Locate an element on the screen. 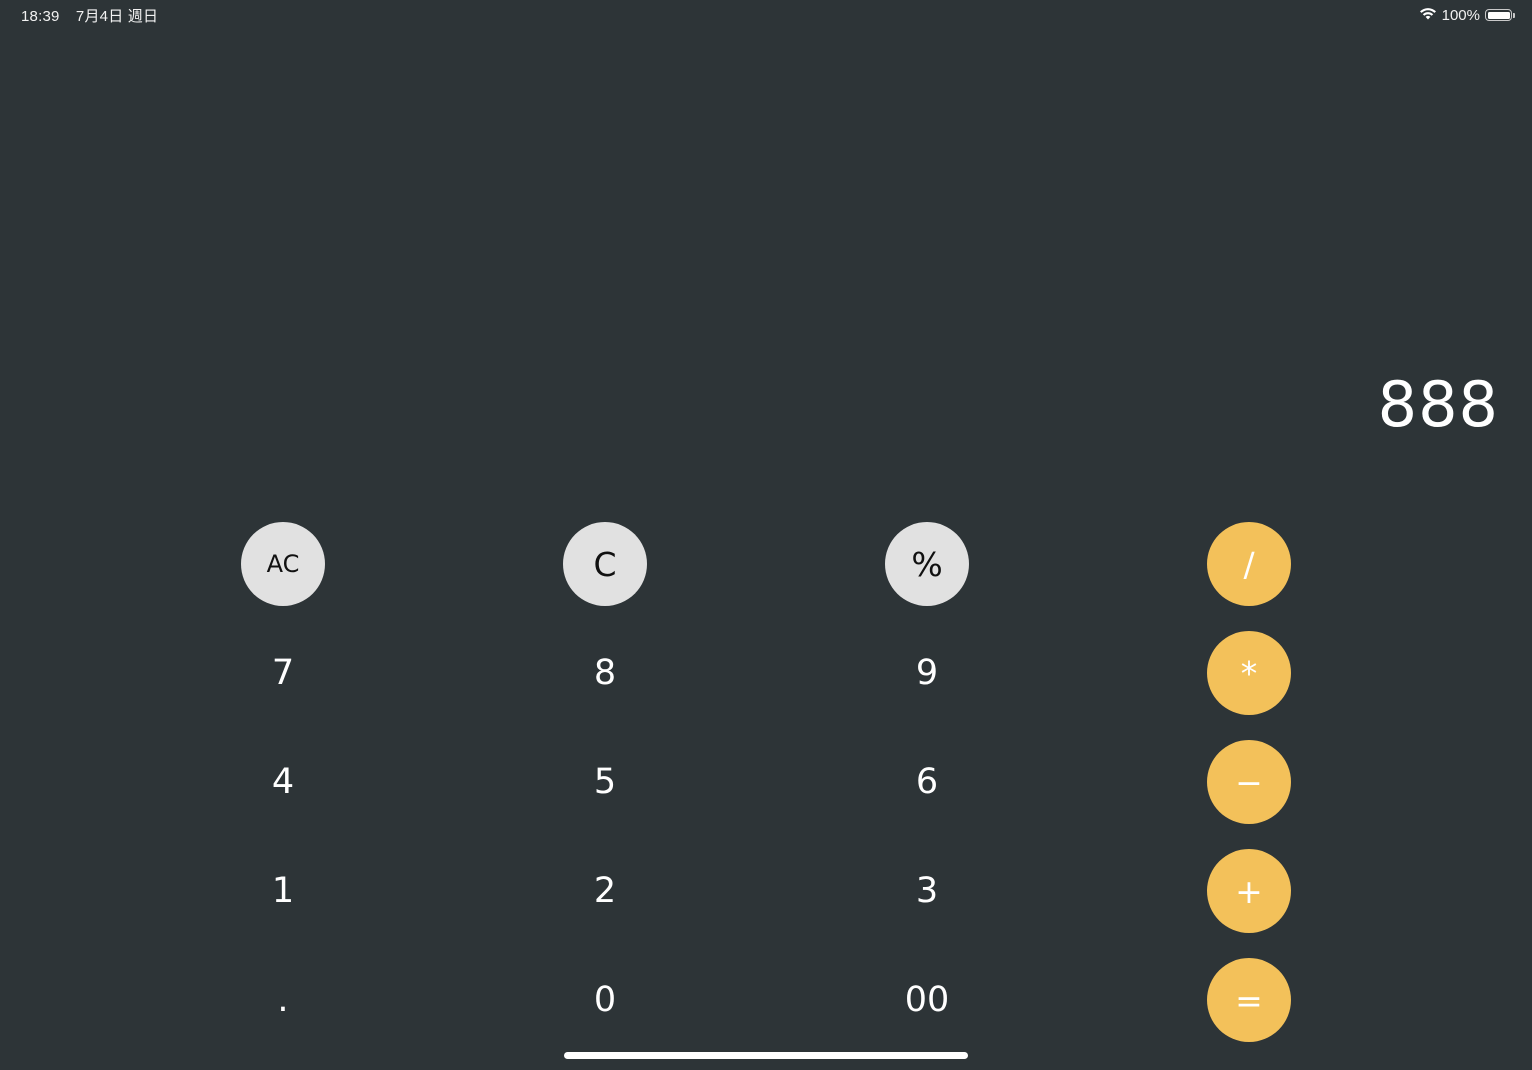  add-button: + is located at coordinates (1249, 891).